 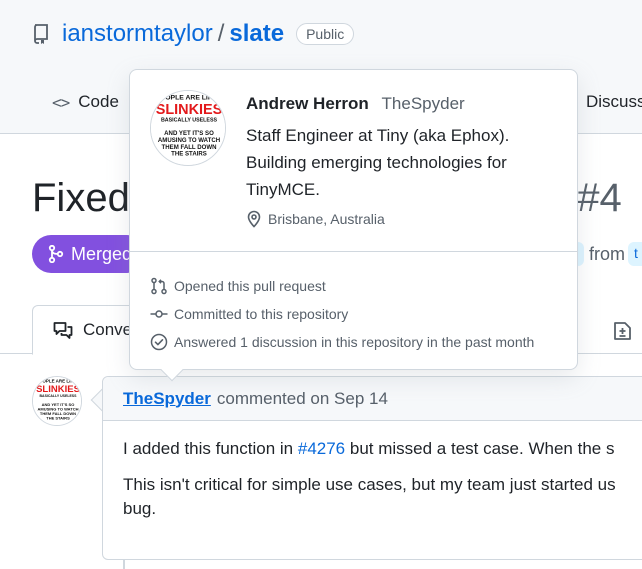 I want to click on tab-code: <> Code, so click(x=85, y=102).